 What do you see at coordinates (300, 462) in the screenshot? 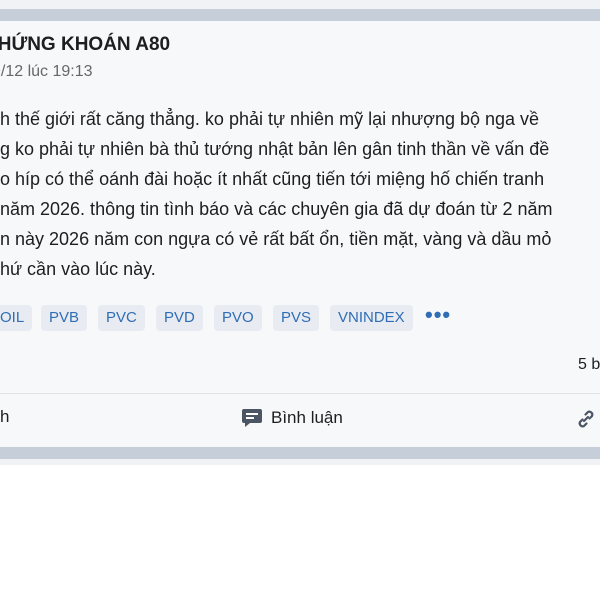
I see `page-background-bottom` at bounding box center [300, 462].